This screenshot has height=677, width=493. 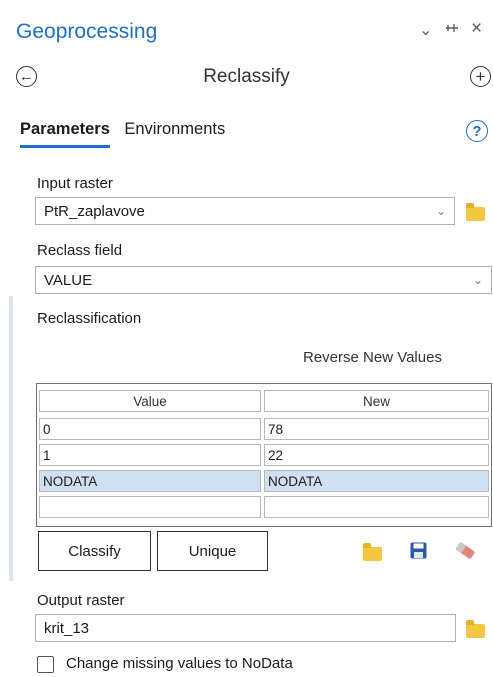 What do you see at coordinates (425, 30) in the screenshot?
I see `dropdown-icon: ⌄` at bounding box center [425, 30].